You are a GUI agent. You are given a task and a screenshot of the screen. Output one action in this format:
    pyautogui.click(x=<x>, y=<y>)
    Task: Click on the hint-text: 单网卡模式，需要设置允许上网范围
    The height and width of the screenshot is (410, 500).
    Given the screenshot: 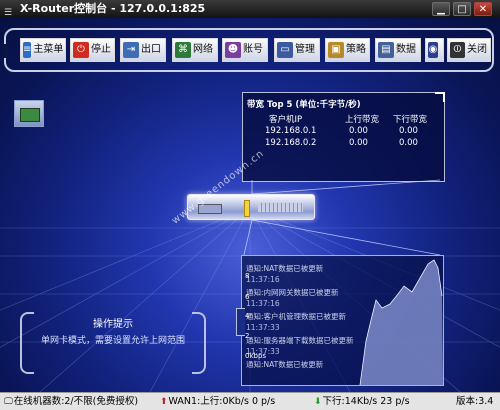 What is the action you would take?
    pyautogui.click(x=112, y=341)
    